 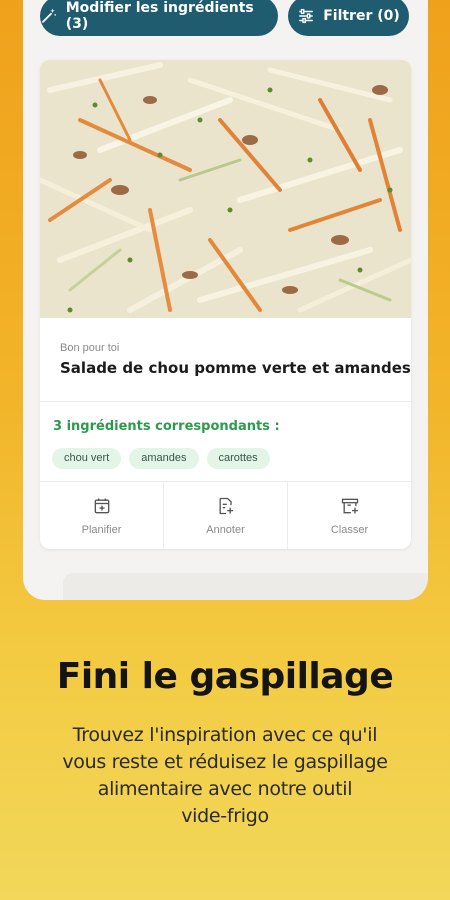 I want to click on classify-label: Classer, so click(x=349, y=529).